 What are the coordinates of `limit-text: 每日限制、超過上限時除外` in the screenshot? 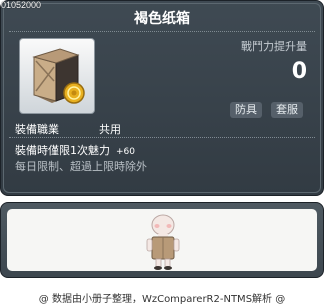 It's located at (81, 166).